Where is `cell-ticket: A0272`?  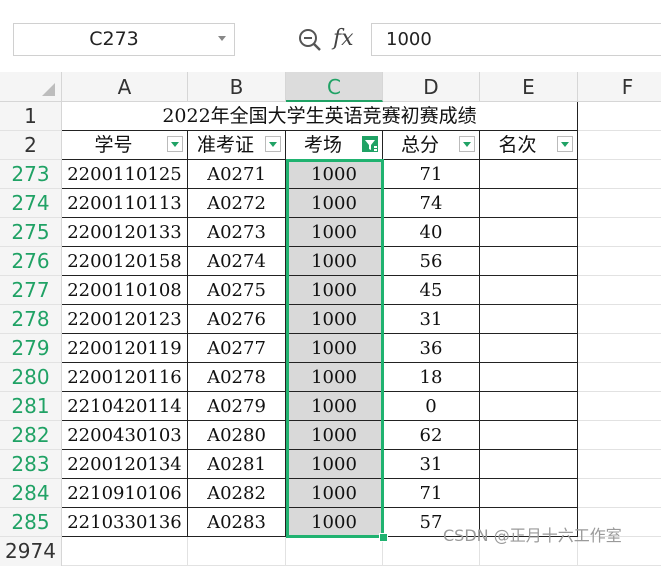
cell-ticket: A0272 is located at coordinates (237, 203).